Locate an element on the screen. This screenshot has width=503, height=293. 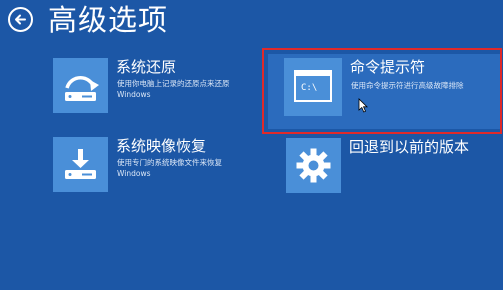
mouse-cursor-icon is located at coordinates (363, 105).